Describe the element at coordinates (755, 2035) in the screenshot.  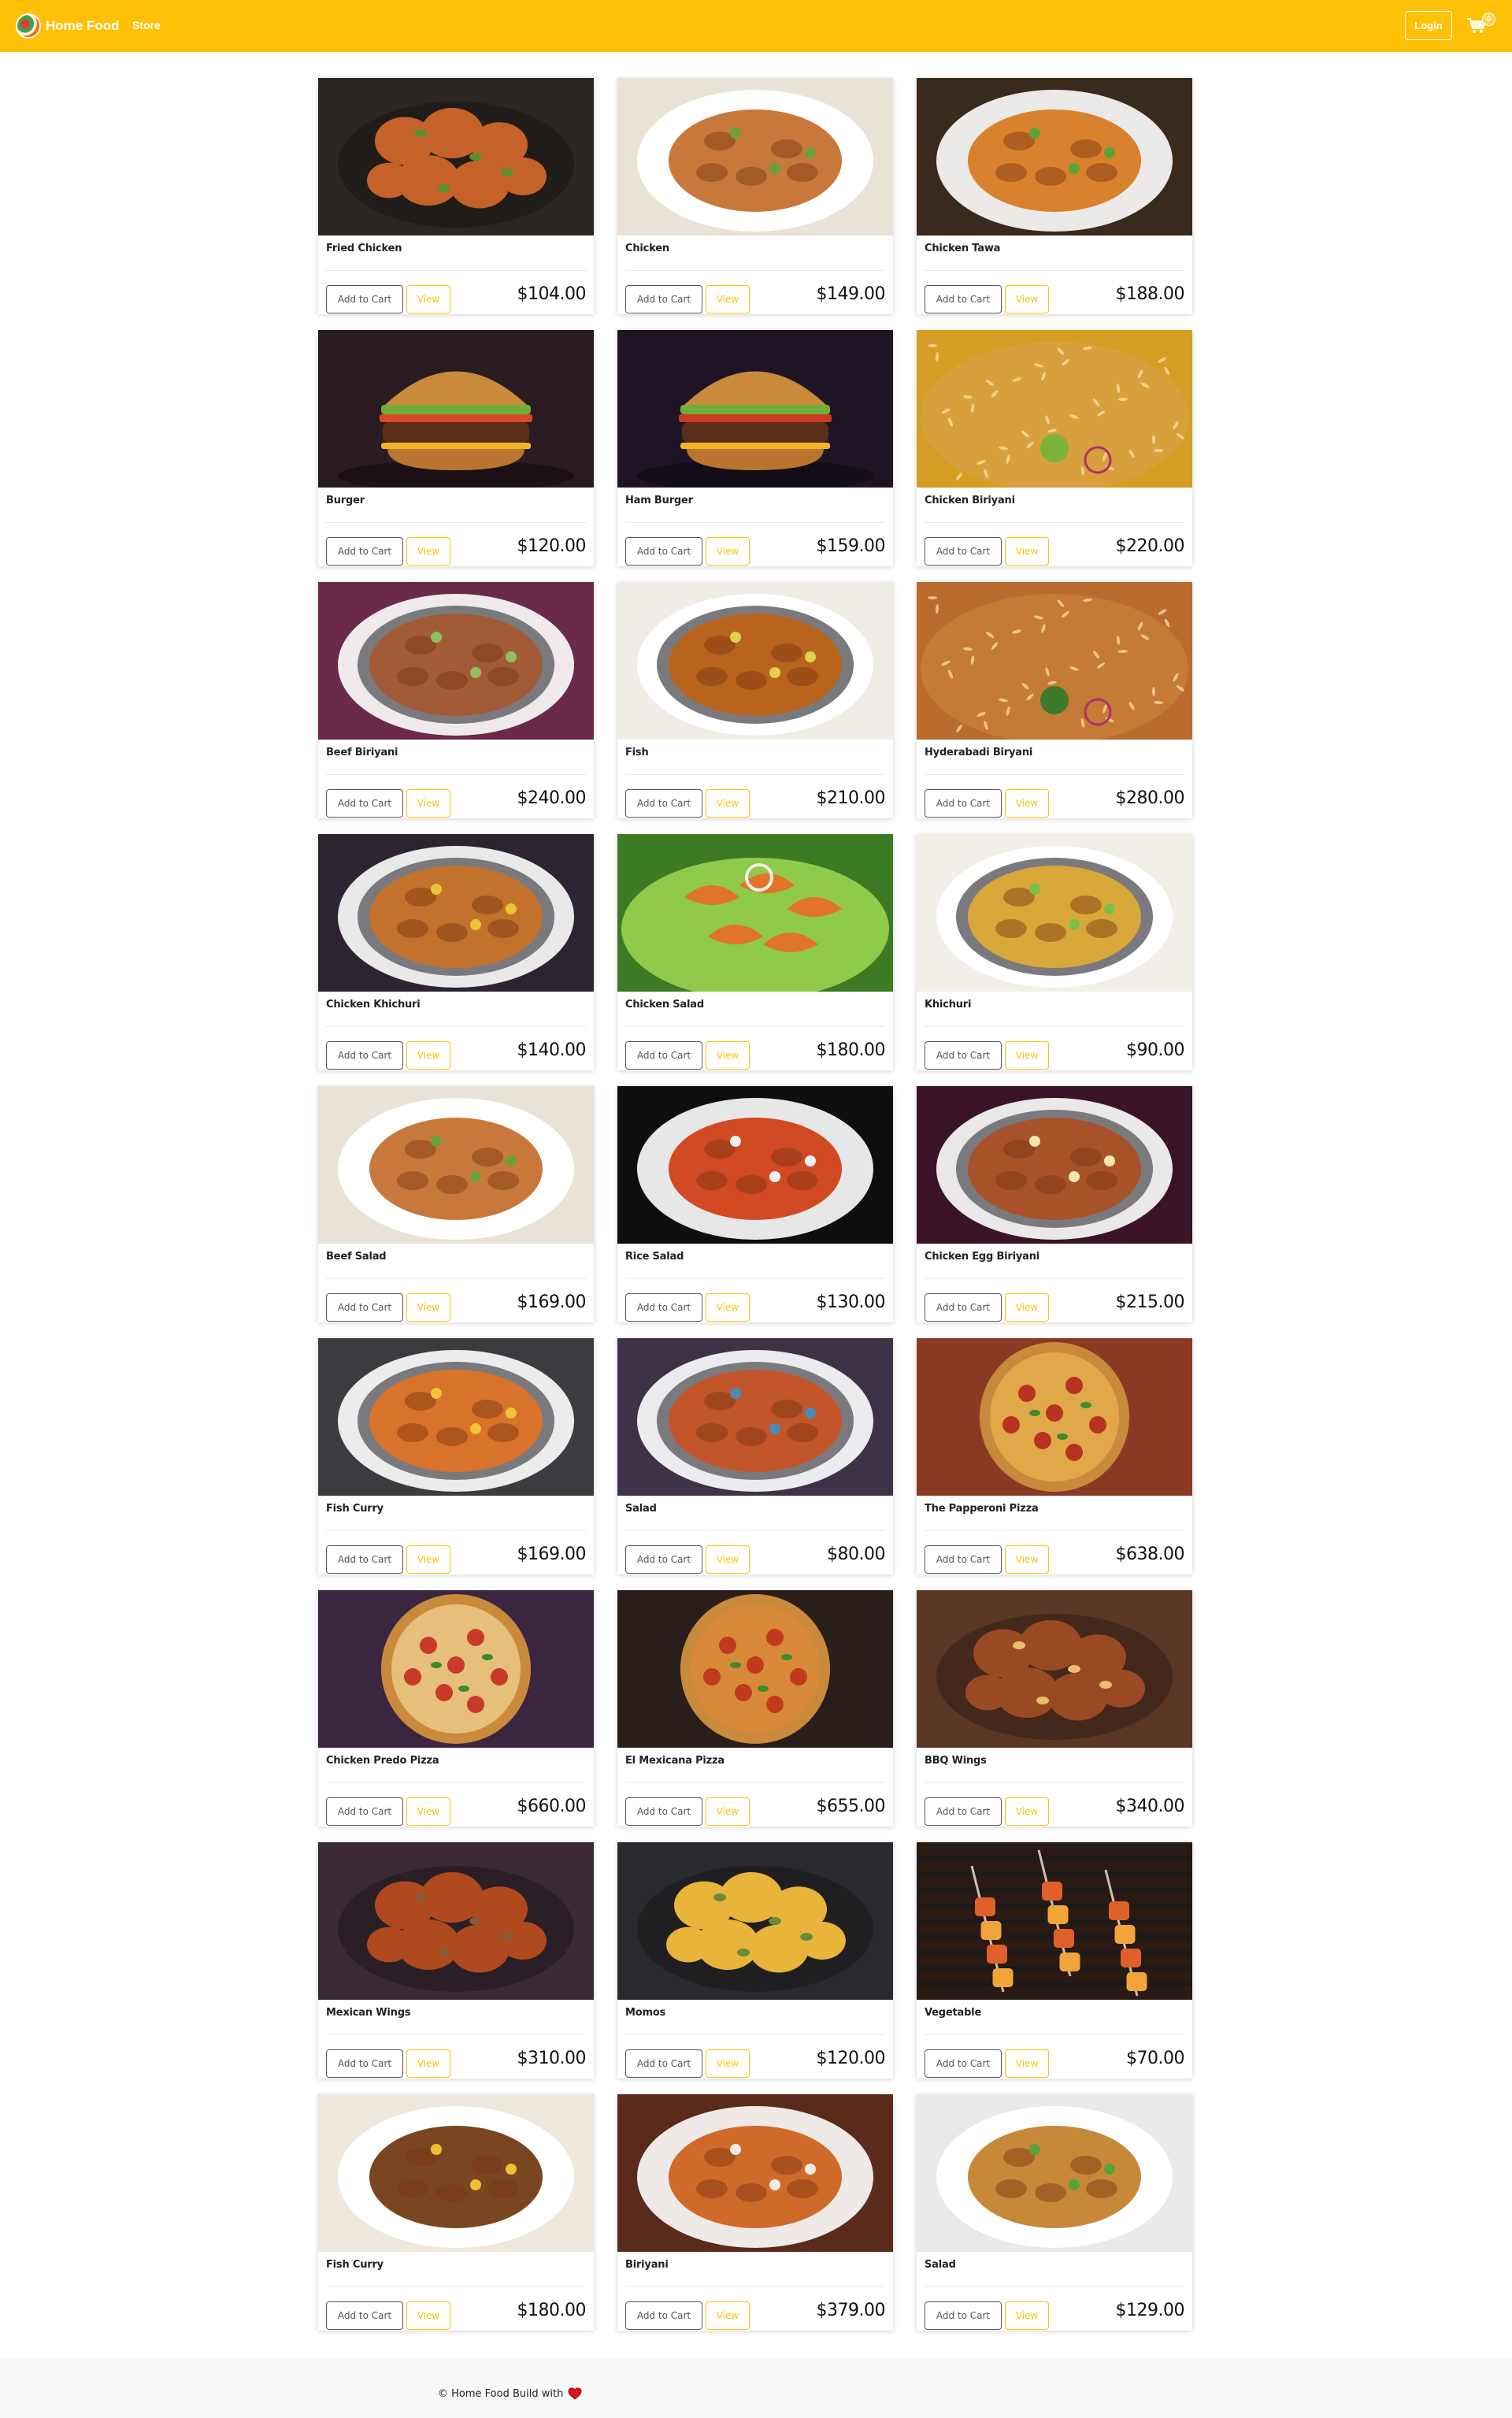
I see `card-divider` at that location.